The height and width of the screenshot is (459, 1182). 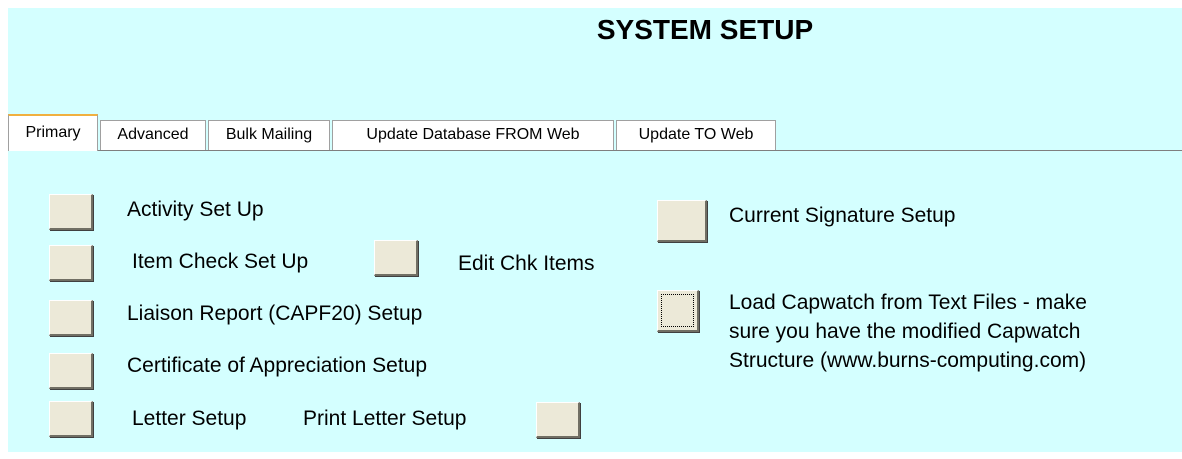 What do you see at coordinates (682, 221) in the screenshot?
I see `current-signature-setup-button` at bounding box center [682, 221].